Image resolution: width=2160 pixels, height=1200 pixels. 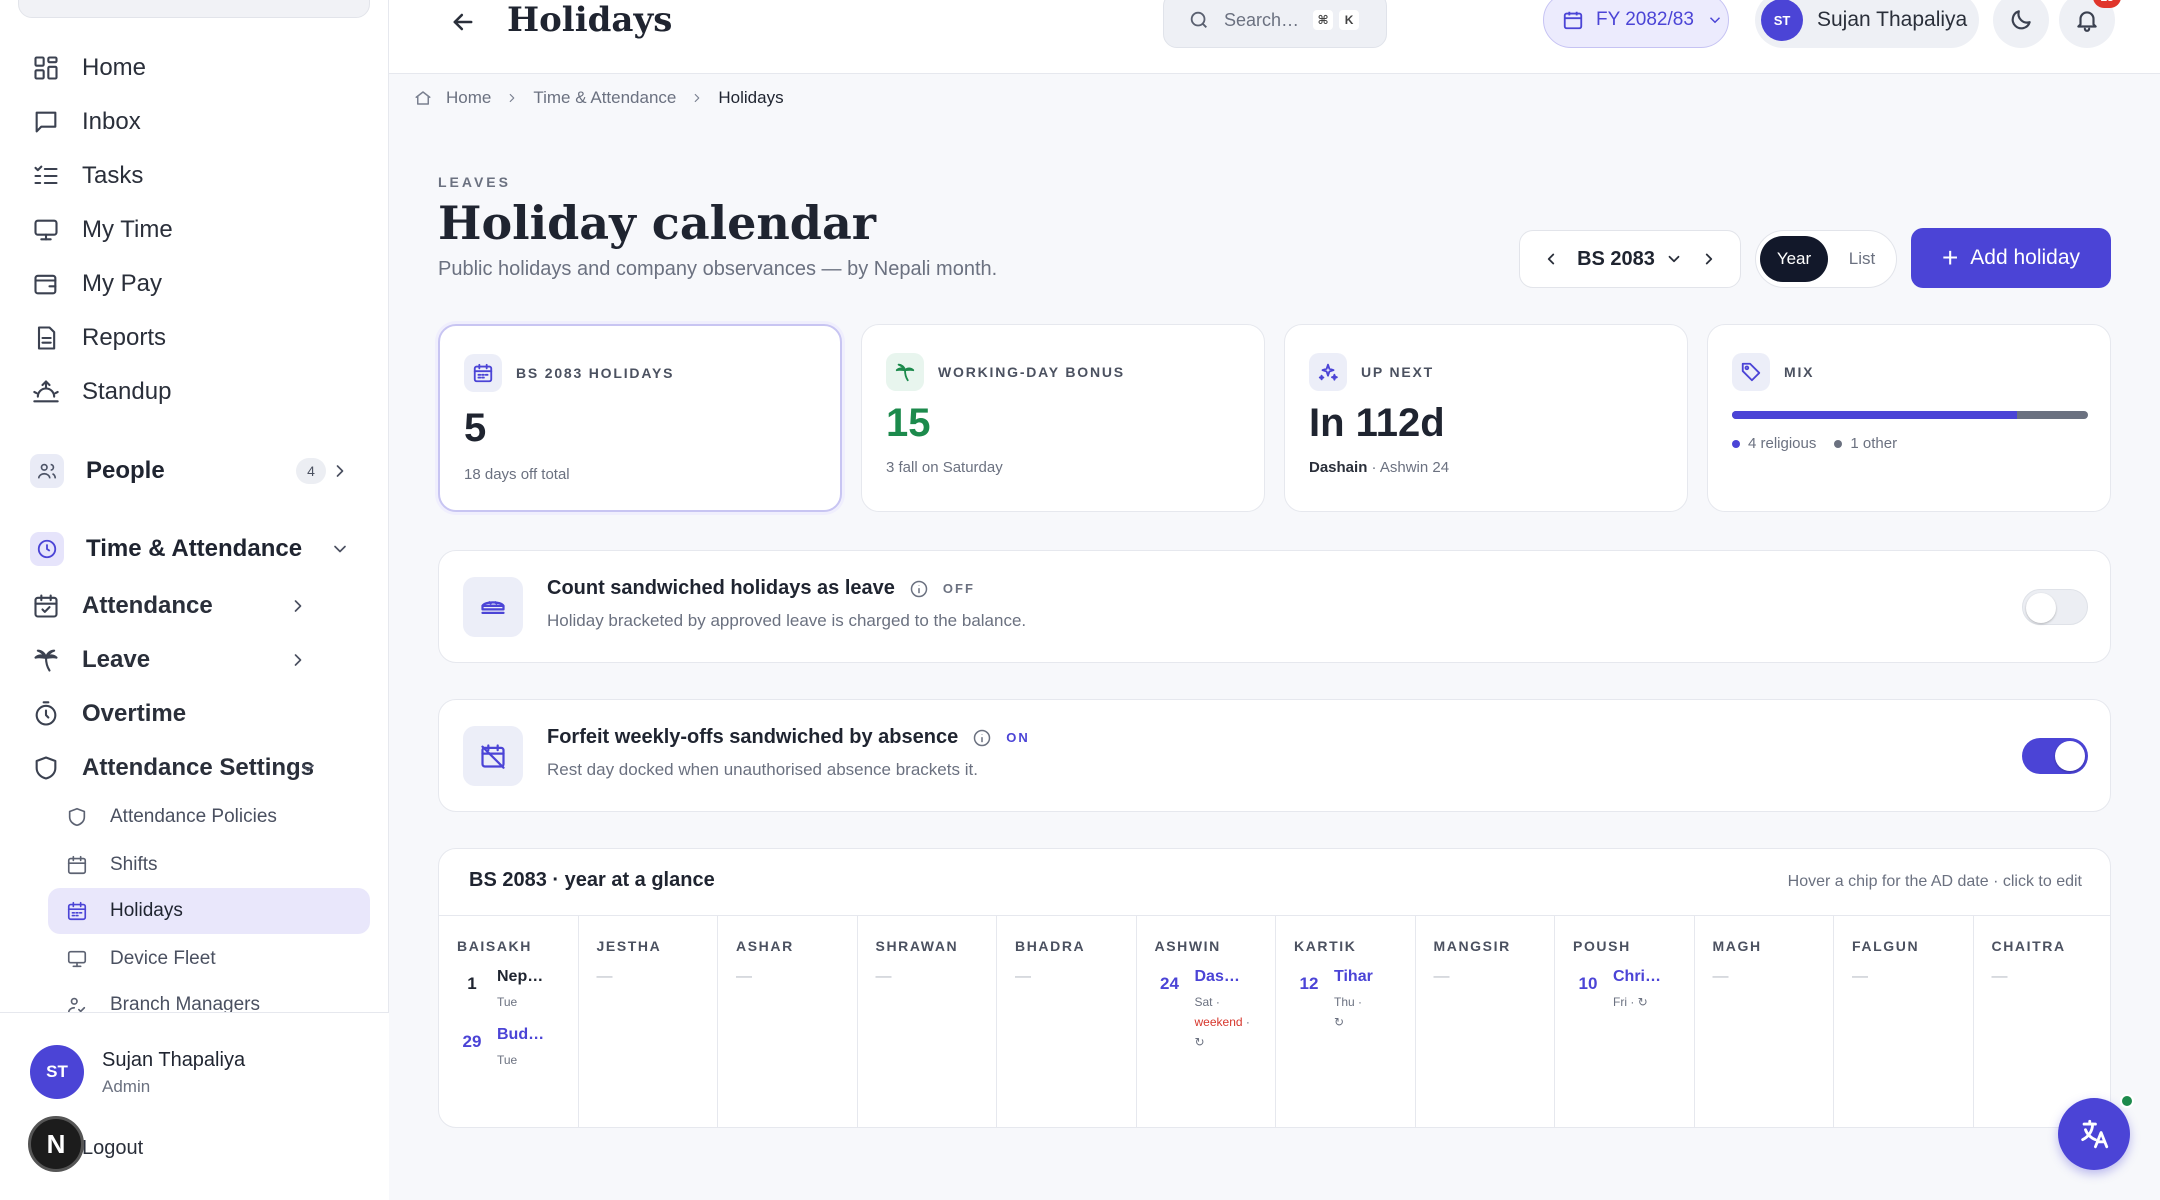 I want to click on mix-progress-bar, so click(x=1910, y=415).